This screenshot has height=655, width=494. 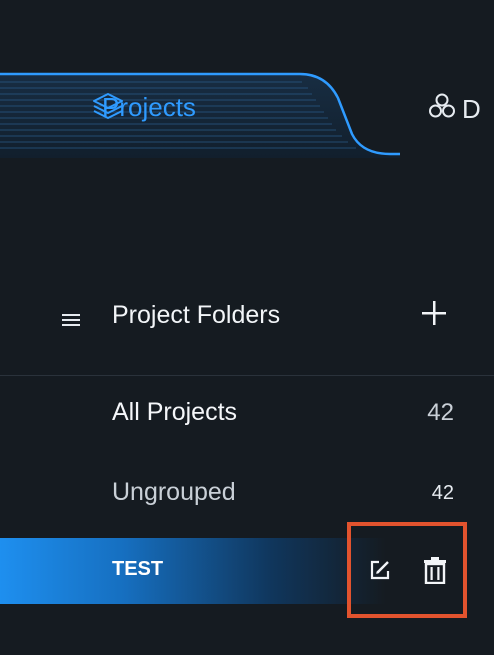 I want to click on folder-item-label: Ungrouped, so click(x=174, y=492).